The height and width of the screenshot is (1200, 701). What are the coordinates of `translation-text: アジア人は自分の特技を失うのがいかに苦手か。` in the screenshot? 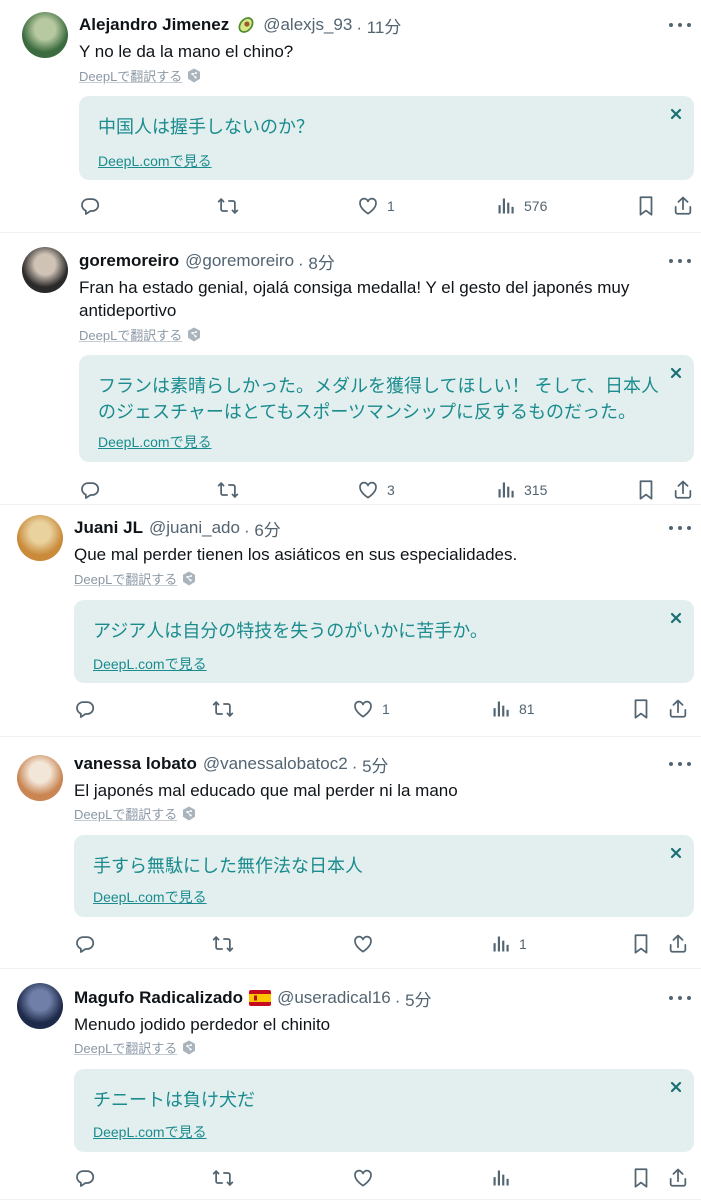 It's located at (290, 631).